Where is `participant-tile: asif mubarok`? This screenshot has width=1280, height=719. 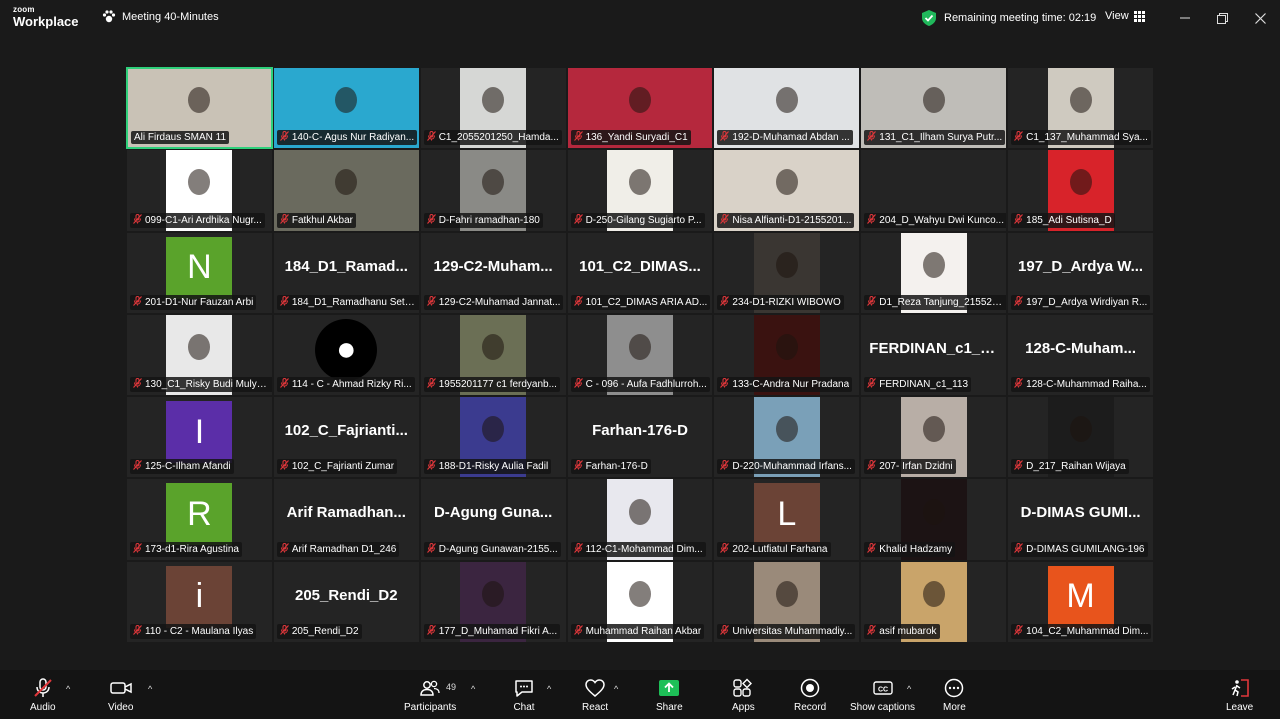 participant-tile: asif mubarok is located at coordinates (934, 601).